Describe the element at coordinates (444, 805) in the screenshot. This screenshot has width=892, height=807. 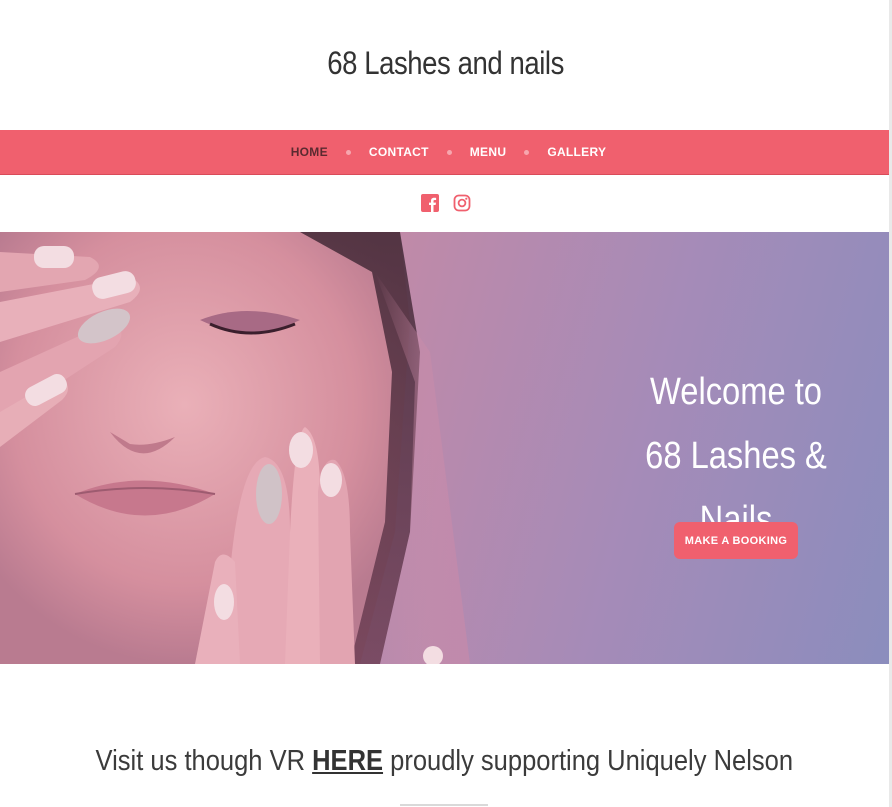
I see `section-divider` at that location.